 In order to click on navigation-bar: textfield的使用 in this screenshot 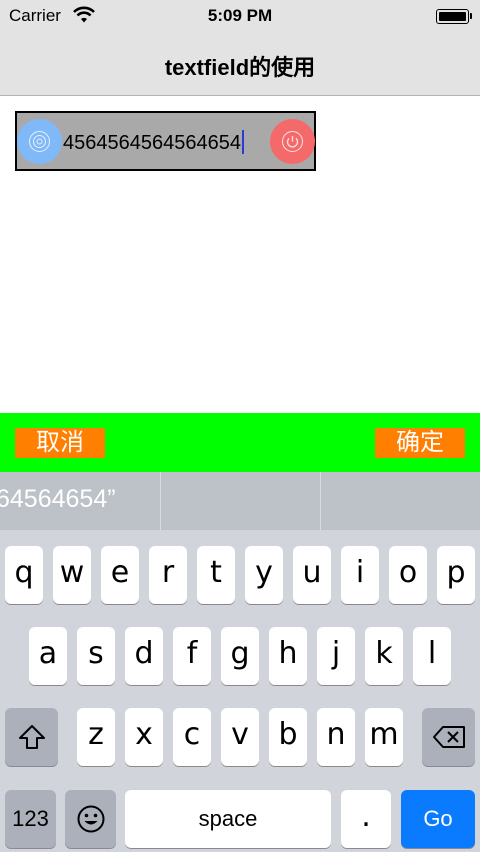, I will do `click(240, 64)`.